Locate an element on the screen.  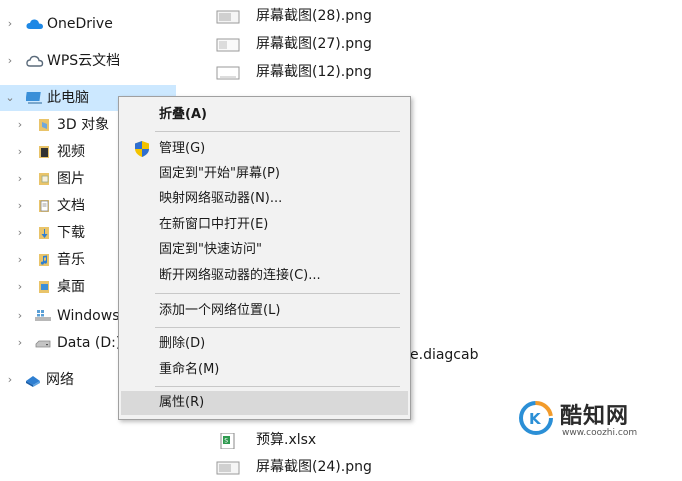
nav-item-wps-cloud: › WPS云文档 is located at coordinates (89, 61).